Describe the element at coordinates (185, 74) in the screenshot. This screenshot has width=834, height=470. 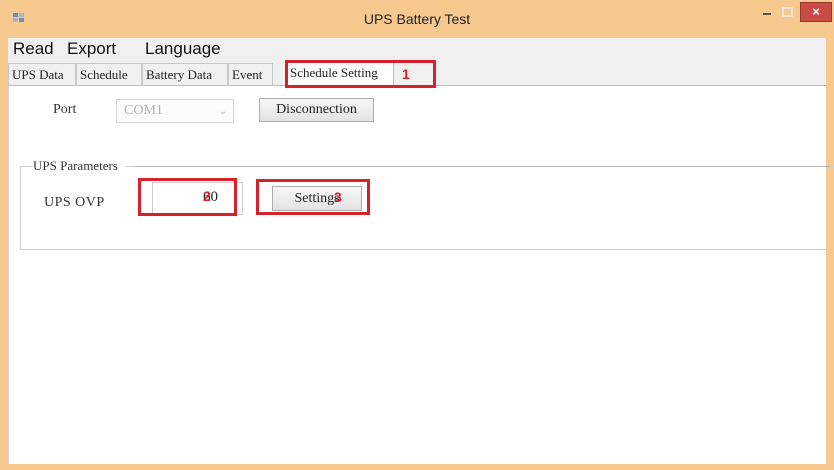
I see `tab-battery-data: Battery Data` at that location.